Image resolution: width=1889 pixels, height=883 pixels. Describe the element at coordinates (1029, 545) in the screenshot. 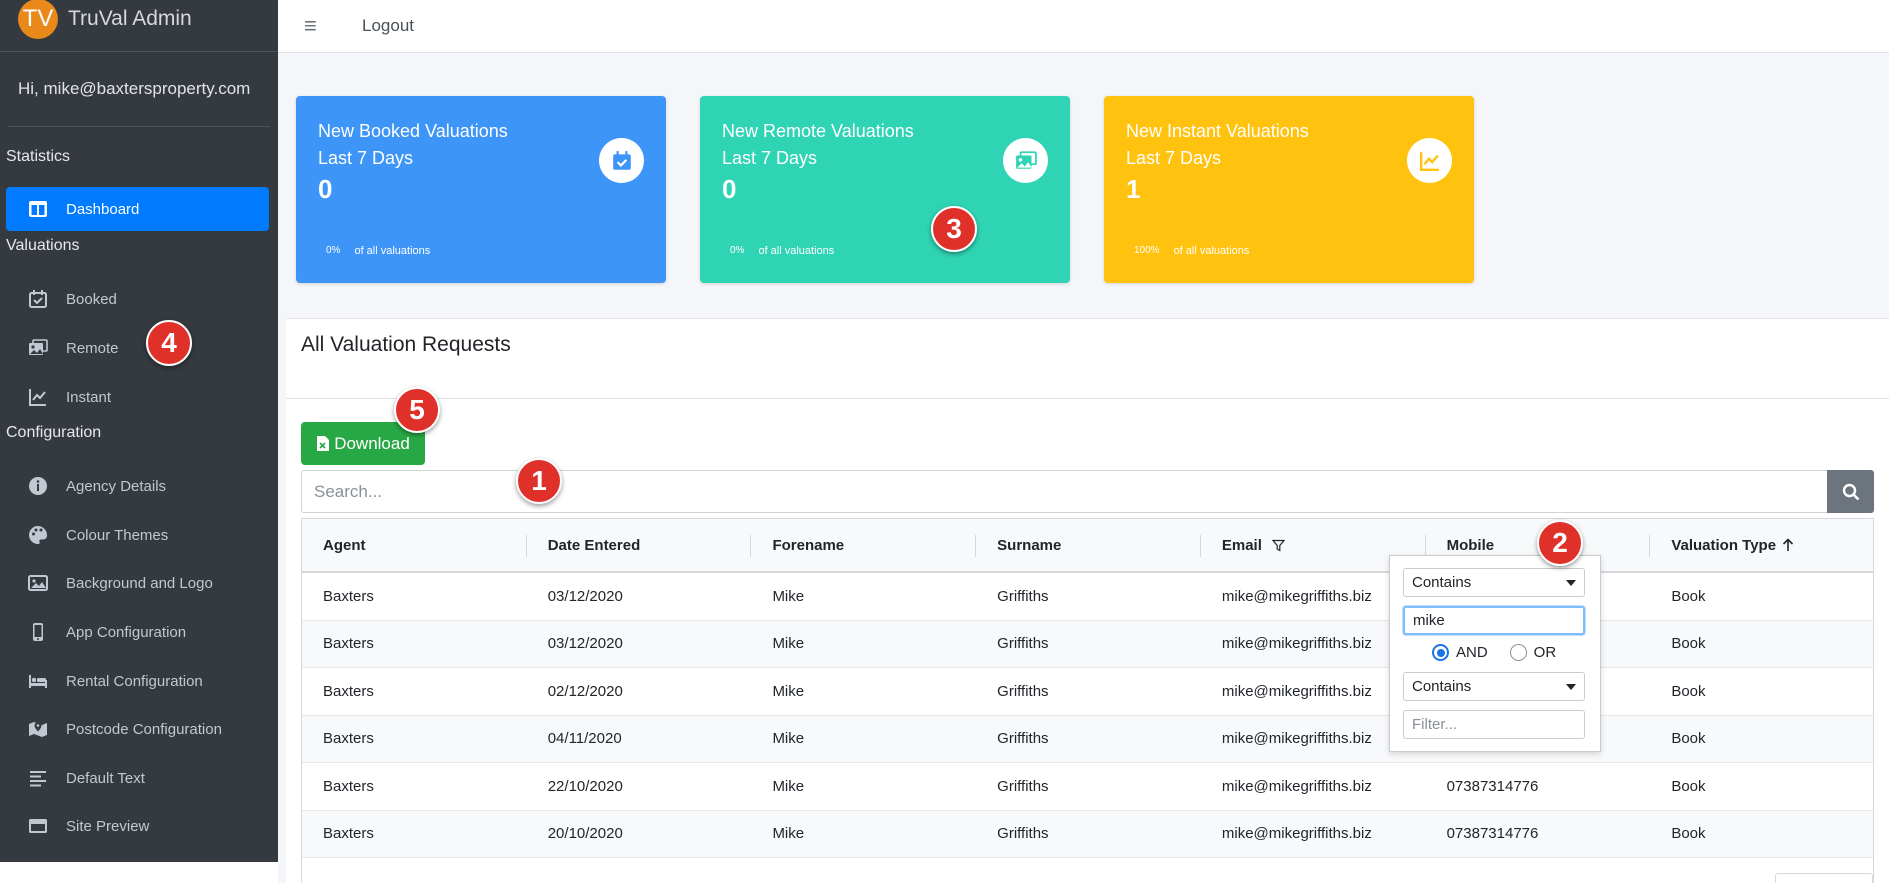

I see `column-label: Surname` at that location.